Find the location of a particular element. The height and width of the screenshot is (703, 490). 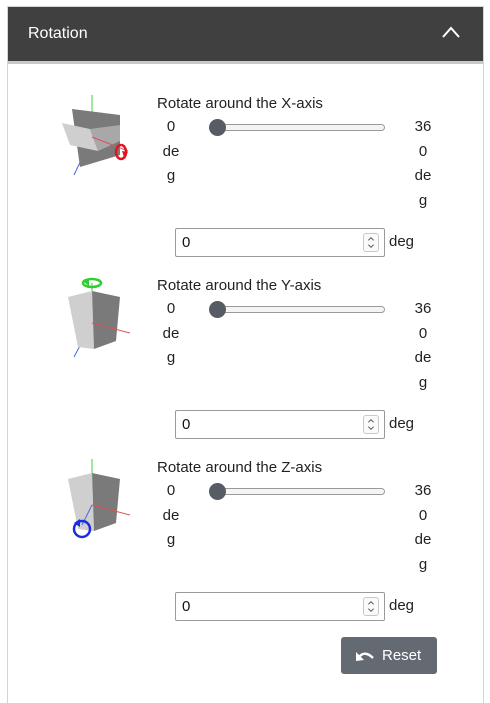

rotate-x-slider is located at coordinates (300, 127).